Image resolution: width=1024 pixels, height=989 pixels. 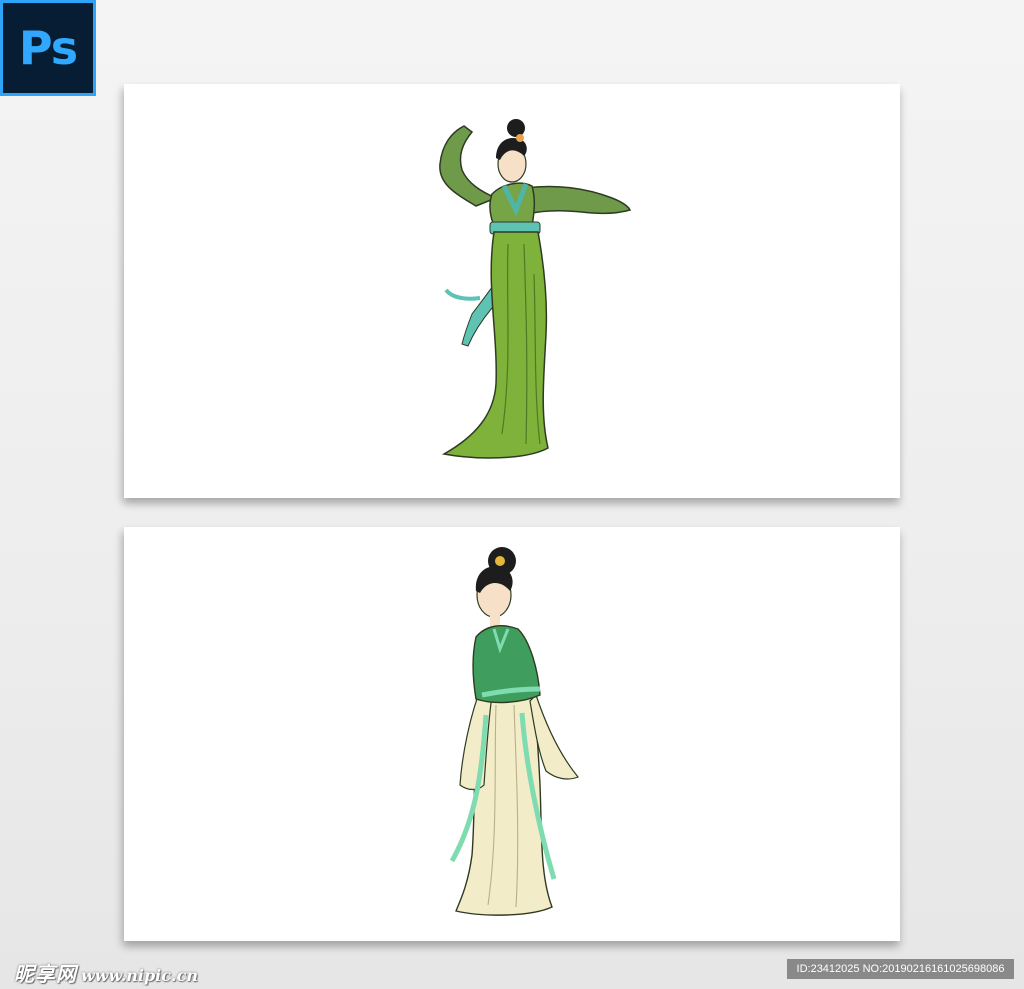 I want to click on standing-lady-cream-dress-icon, so click(x=514, y=731).